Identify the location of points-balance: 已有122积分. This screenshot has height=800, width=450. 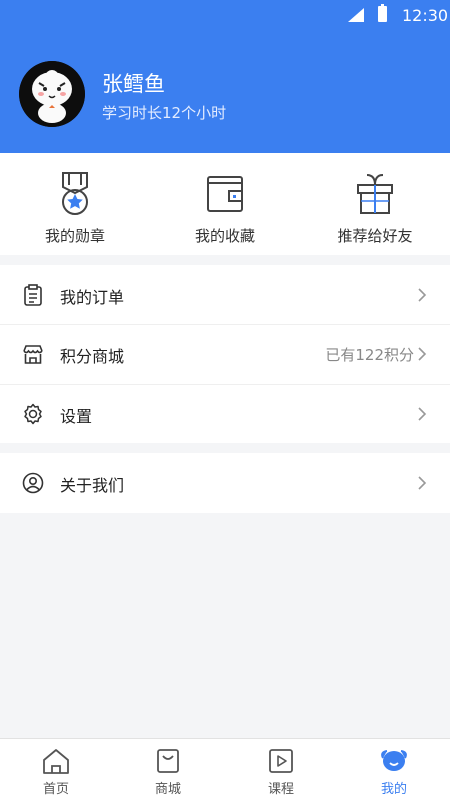
(369, 355).